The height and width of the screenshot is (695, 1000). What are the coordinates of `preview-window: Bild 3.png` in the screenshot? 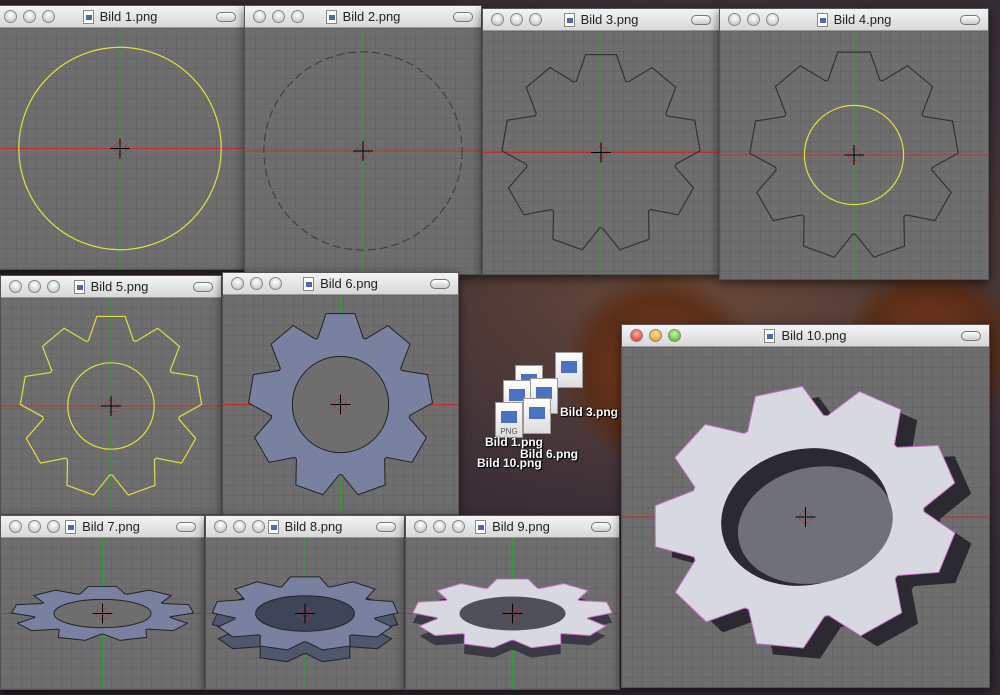 It's located at (601, 141).